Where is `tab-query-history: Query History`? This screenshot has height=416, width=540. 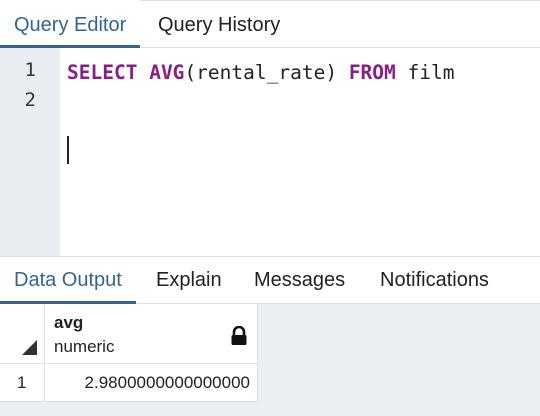
tab-query-history: Query History is located at coordinates (219, 23).